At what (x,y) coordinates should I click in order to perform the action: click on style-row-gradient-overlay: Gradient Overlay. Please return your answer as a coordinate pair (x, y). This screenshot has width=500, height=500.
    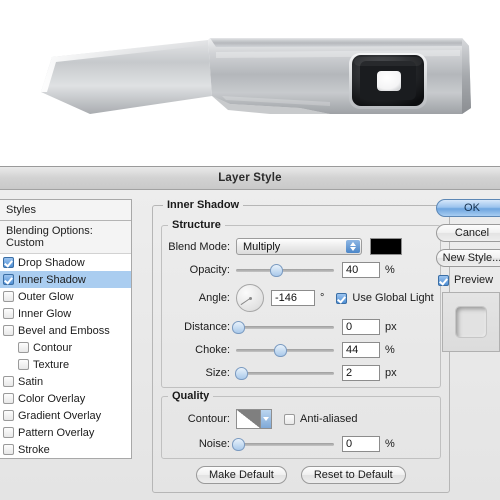
    Looking at the image, I should click on (65, 415).